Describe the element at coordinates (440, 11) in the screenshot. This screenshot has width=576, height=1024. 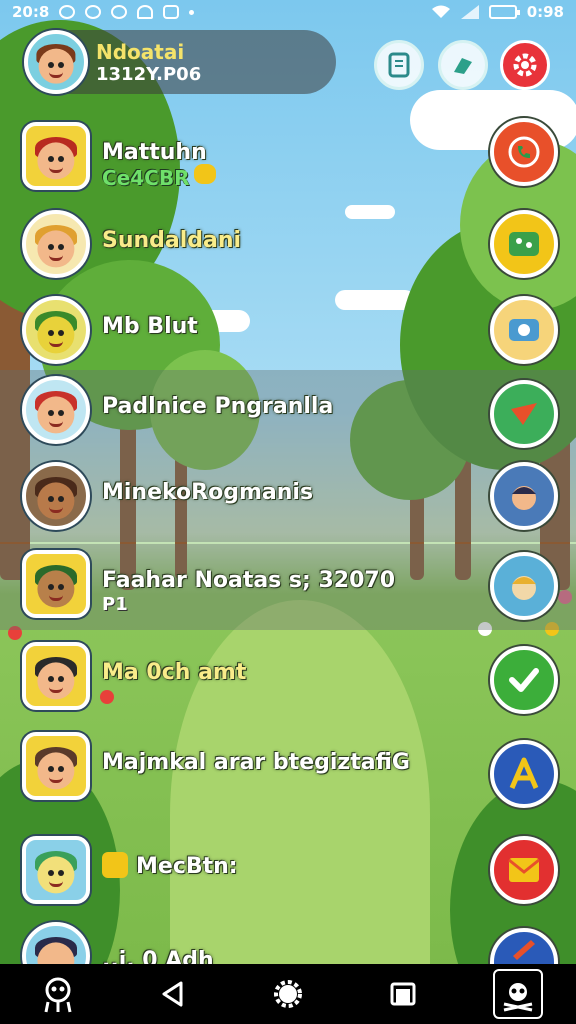
I see `wifi-icon` at that location.